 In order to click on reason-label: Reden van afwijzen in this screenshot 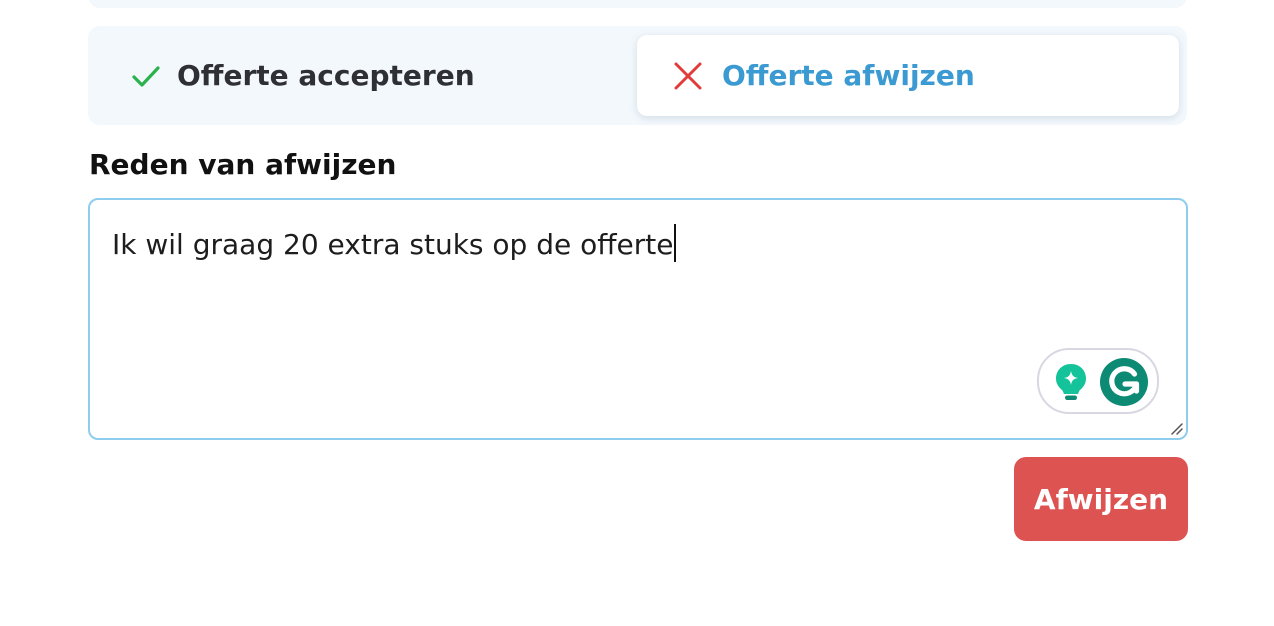, I will do `click(243, 164)`.